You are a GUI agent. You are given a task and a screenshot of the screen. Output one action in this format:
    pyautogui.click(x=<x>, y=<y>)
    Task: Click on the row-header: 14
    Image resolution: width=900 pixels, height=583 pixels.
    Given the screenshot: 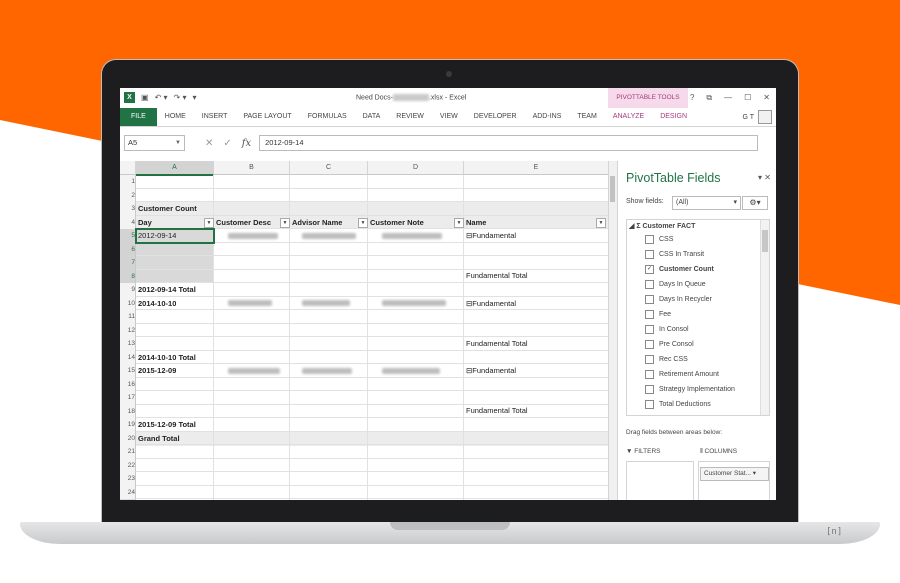 What is the action you would take?
    pyautogui.click(x=128, y=357)
    